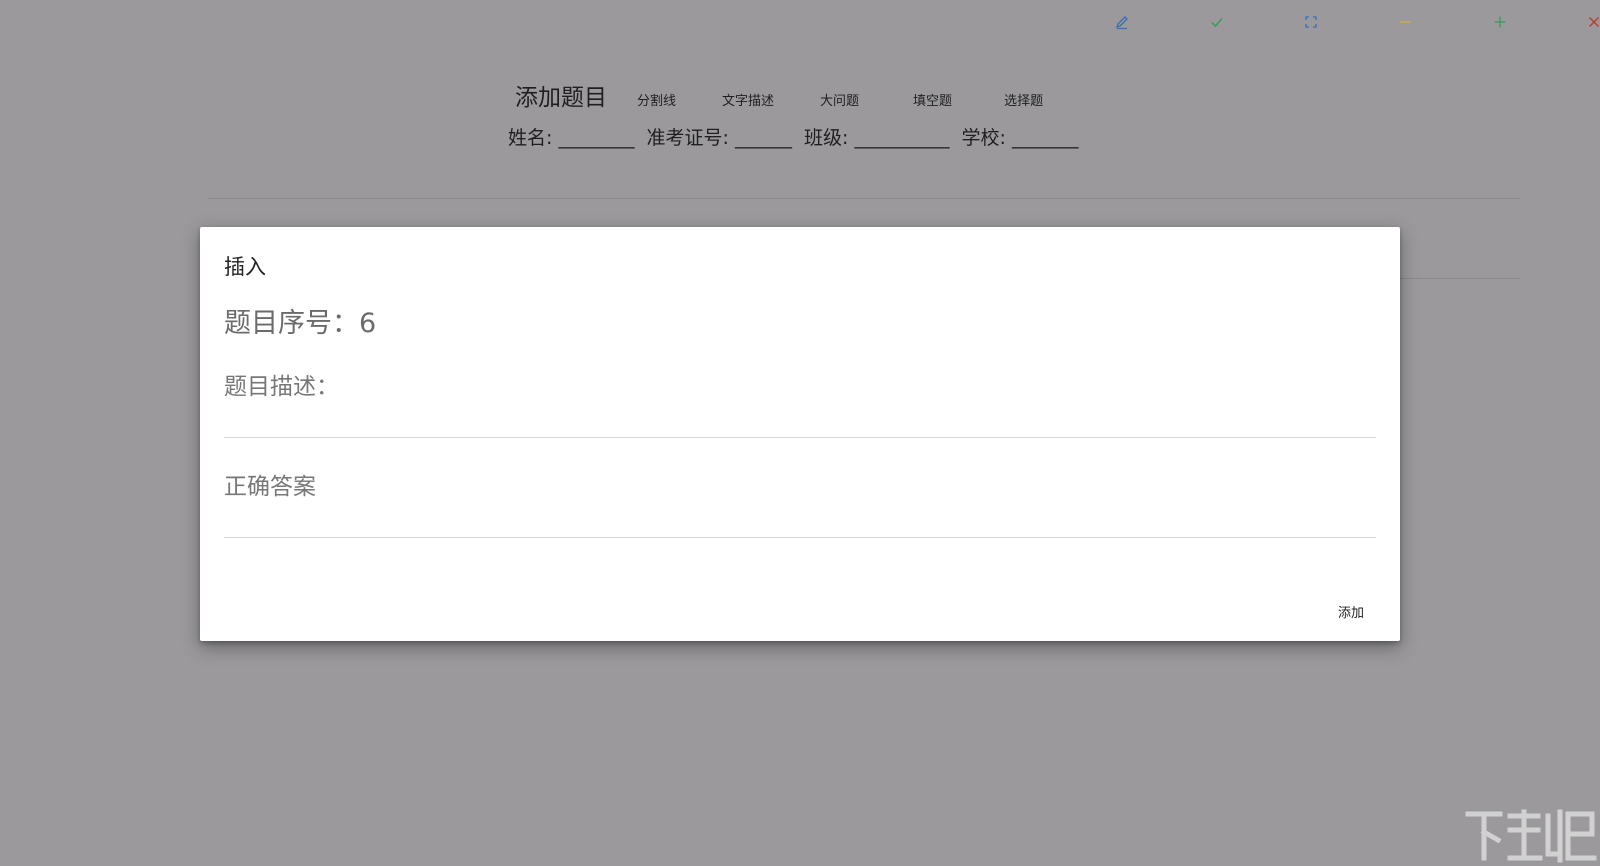  Describe the element at coordinates (864, 198) in the screenshot. I see `document-divider` at that location.